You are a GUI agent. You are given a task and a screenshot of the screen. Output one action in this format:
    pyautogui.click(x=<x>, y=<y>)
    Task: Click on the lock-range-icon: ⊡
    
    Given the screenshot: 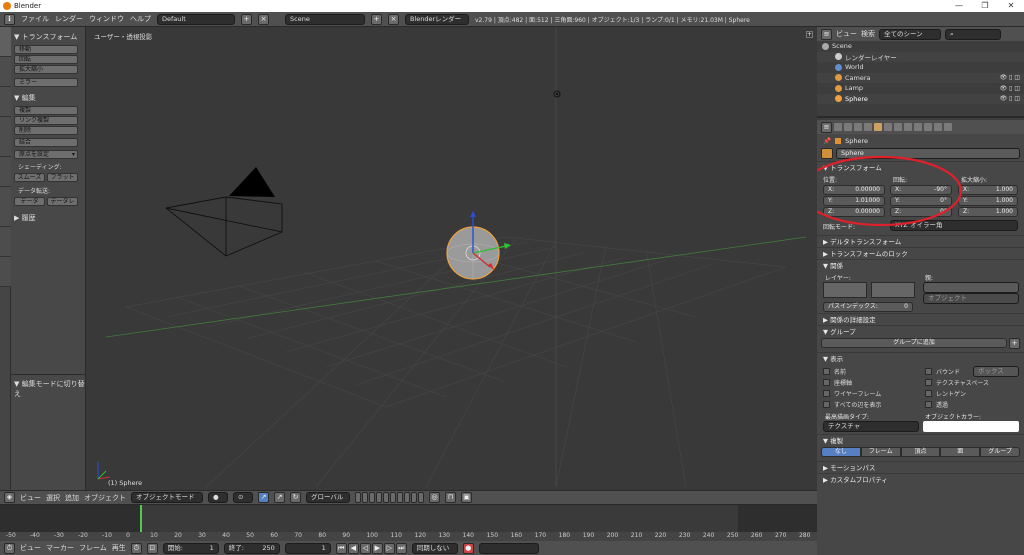 What is the action you would take?
    pyautogui.click(x=152, y=548)
    